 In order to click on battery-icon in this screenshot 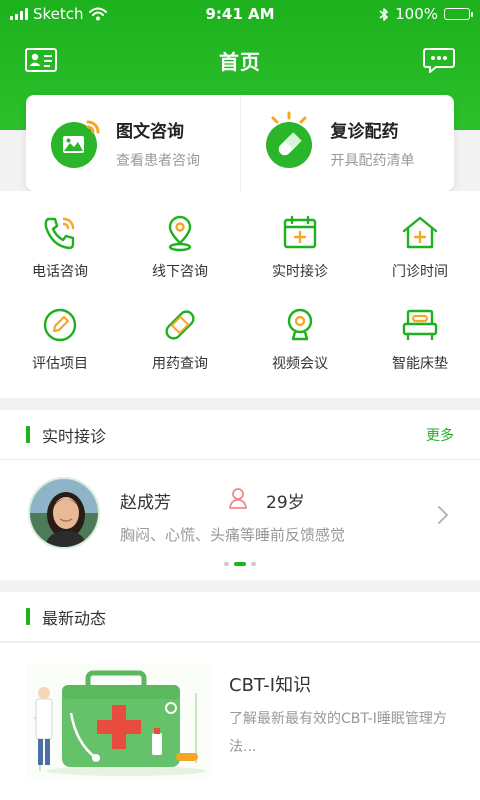, I will do `click(458, 14)`.